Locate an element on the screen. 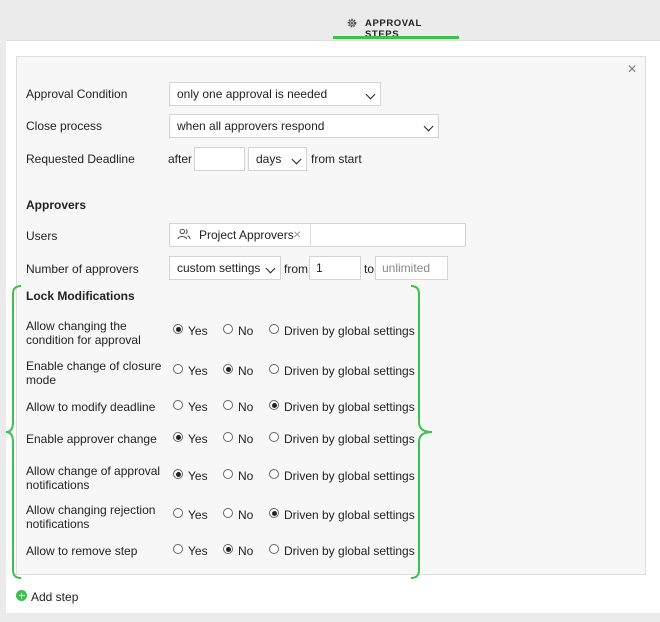  lock-row-label: Allow changing the is located at coordinates (76, 326).